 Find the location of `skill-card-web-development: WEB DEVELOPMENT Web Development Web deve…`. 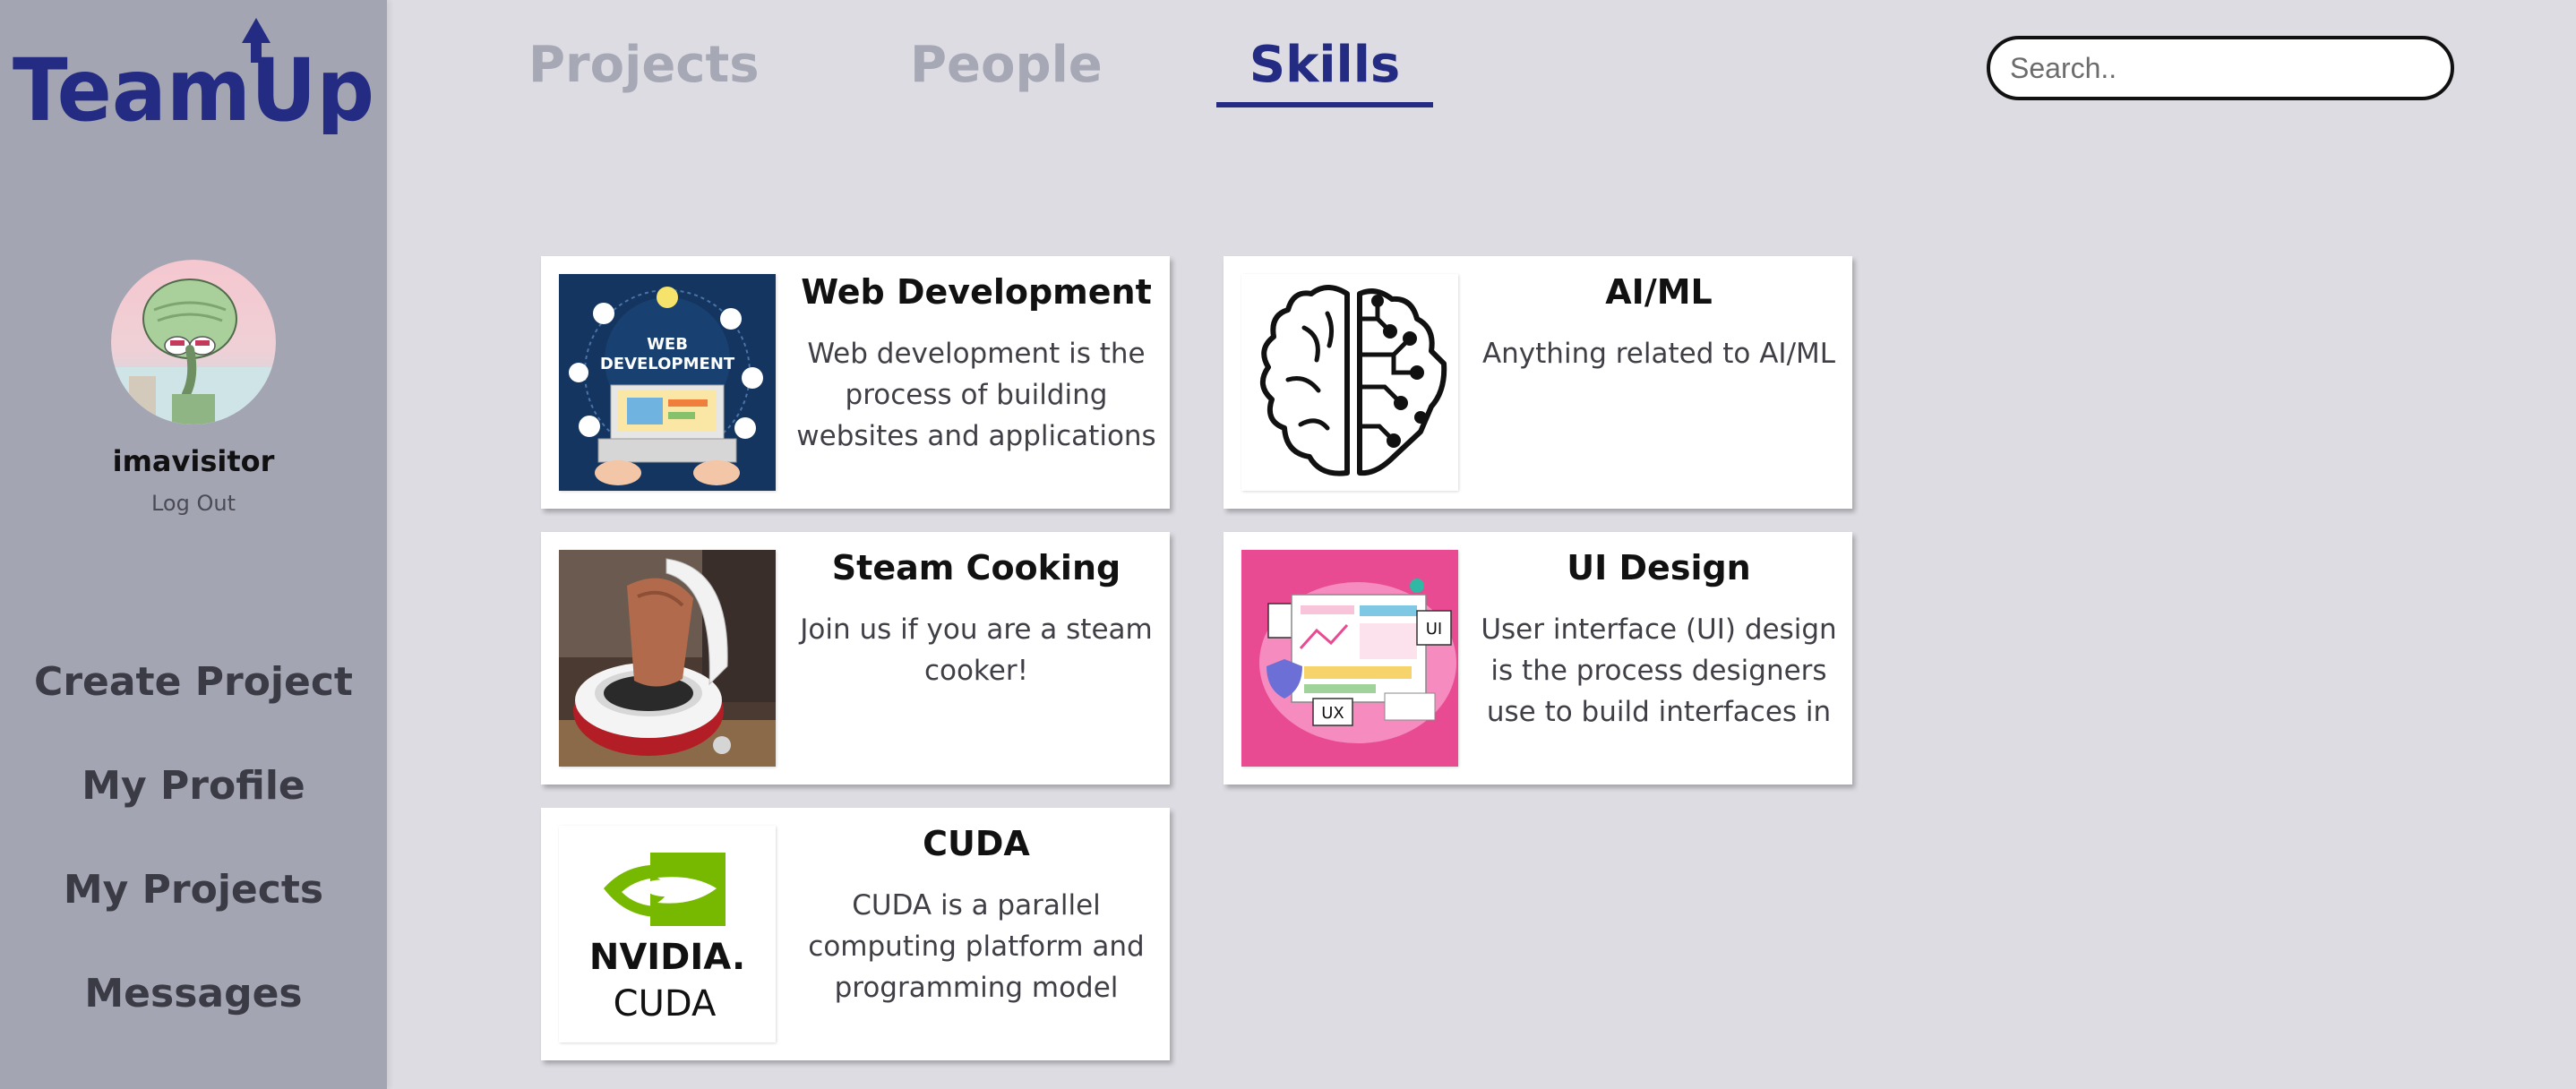

skill-card-web-development: WEB DEVELOPMENT Web Development Web deve… is located at coordinates (855, 383).